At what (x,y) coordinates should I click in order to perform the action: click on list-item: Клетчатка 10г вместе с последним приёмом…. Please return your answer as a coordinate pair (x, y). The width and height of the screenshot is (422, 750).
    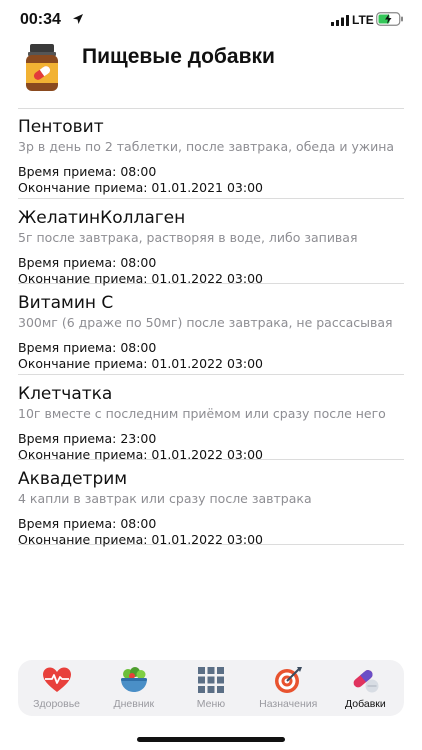
    Looking at the image, I should click on (211, 422).